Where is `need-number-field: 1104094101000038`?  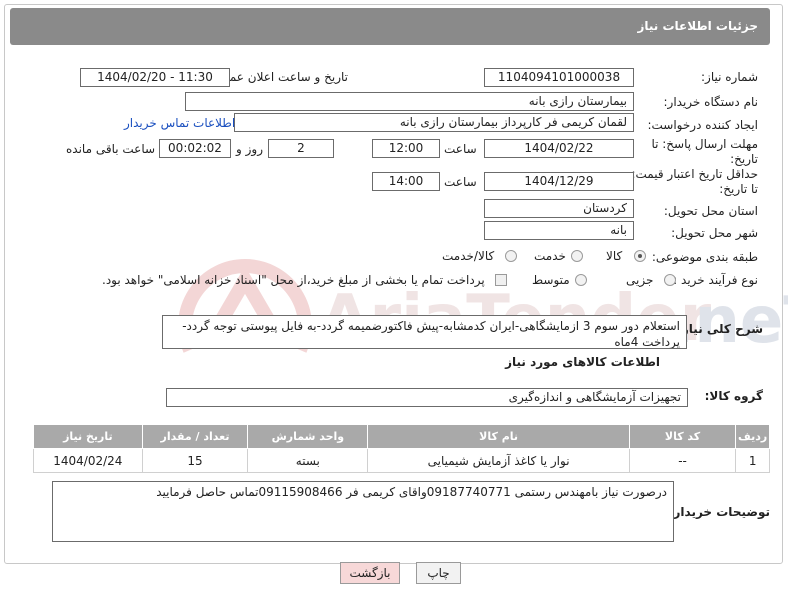
need-number-field: 1104094101000038 is located at coordinates (559, 77).